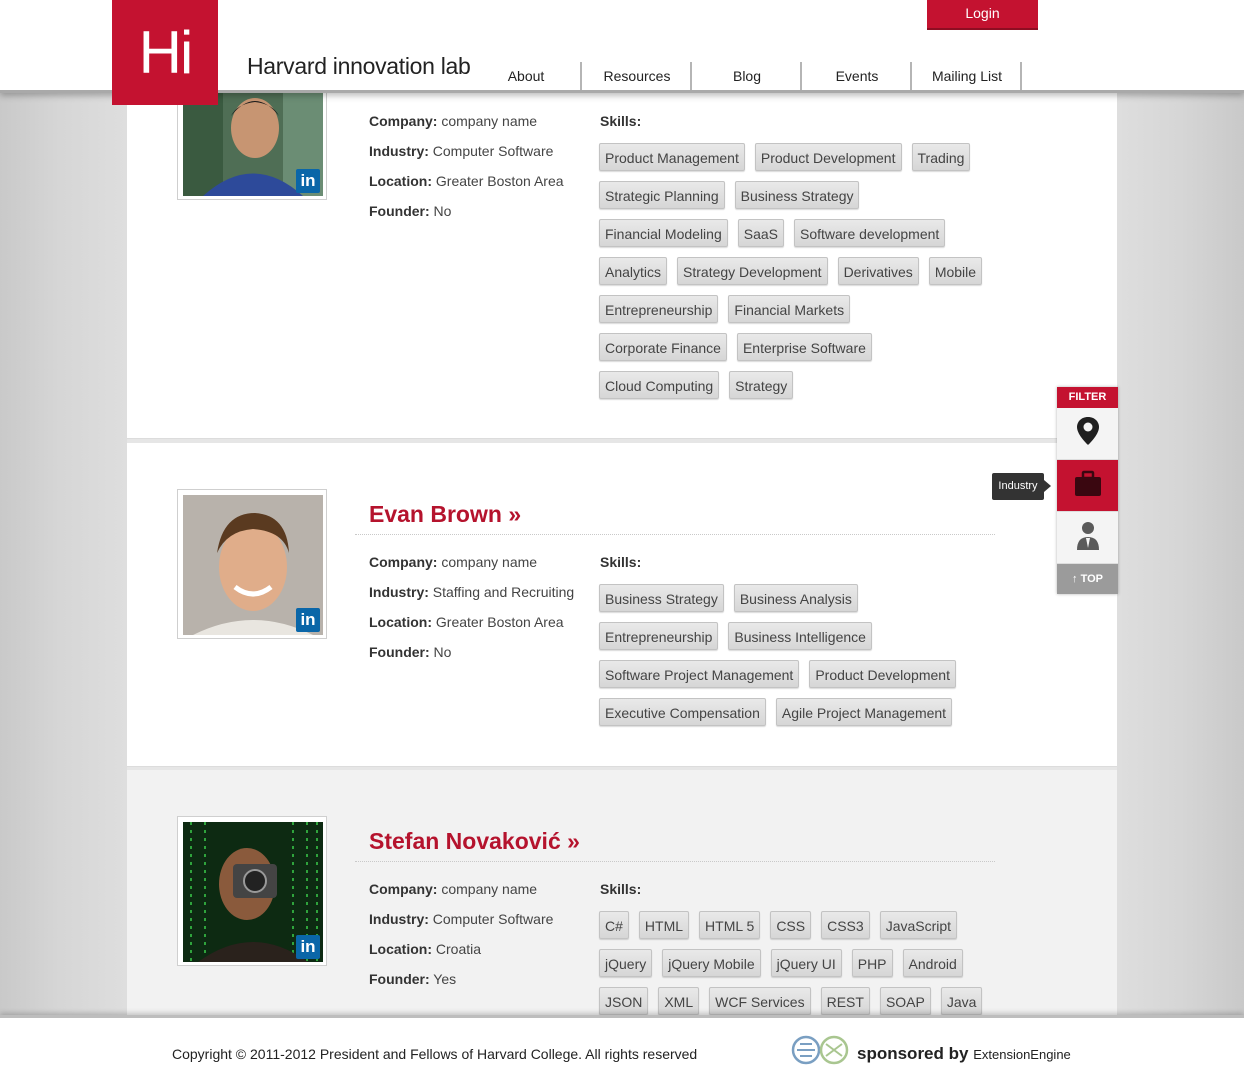 The image size is (1244, 1078). Describe the element at coordinates (967, 75) in the screenshot. I see `nav-mailing-list: Mailing List` at that location.